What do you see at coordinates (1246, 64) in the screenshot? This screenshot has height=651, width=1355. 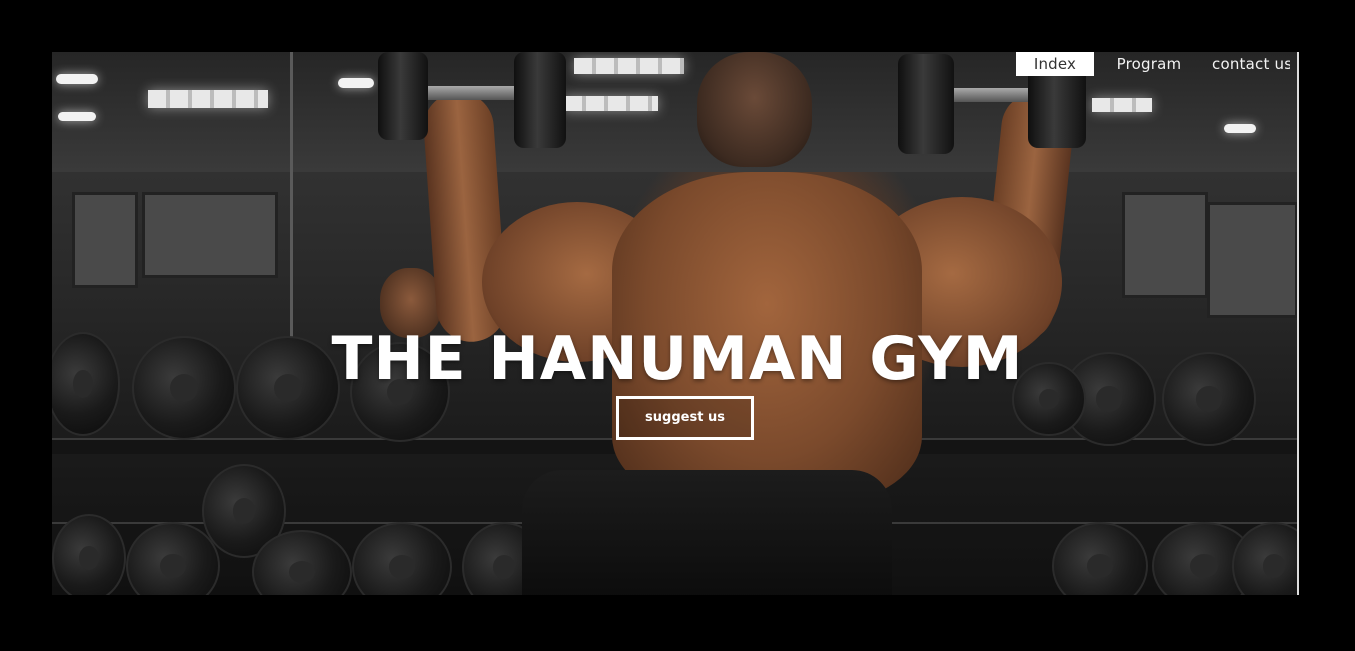 I see `nav-item-contact-us: contact us` at bounding box center [1246, 64].